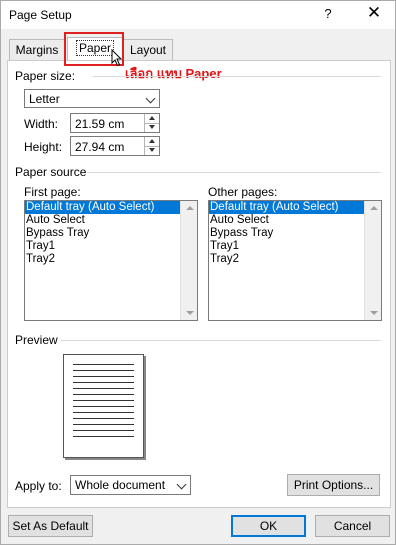  Describe the element at coordinates (120, 485) in the screenshot. I see `apply-to-value: Whole document` at that location.